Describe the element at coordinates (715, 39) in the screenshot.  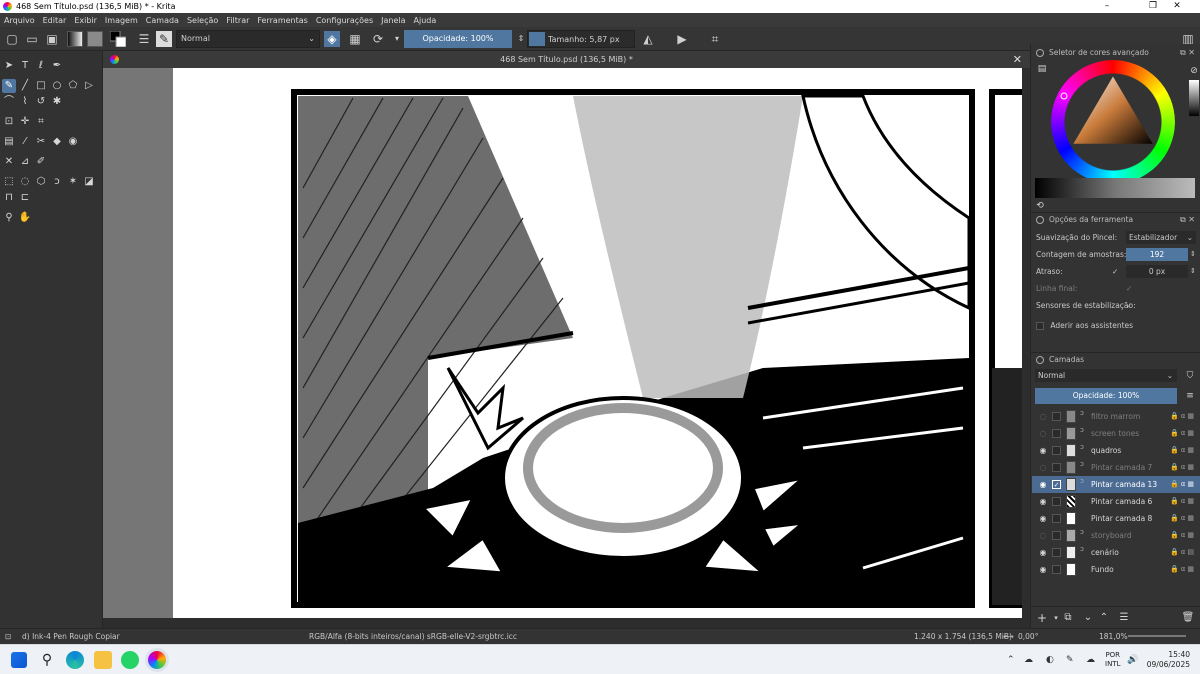
I see `wrap-around-icon: ⌗` at that location.